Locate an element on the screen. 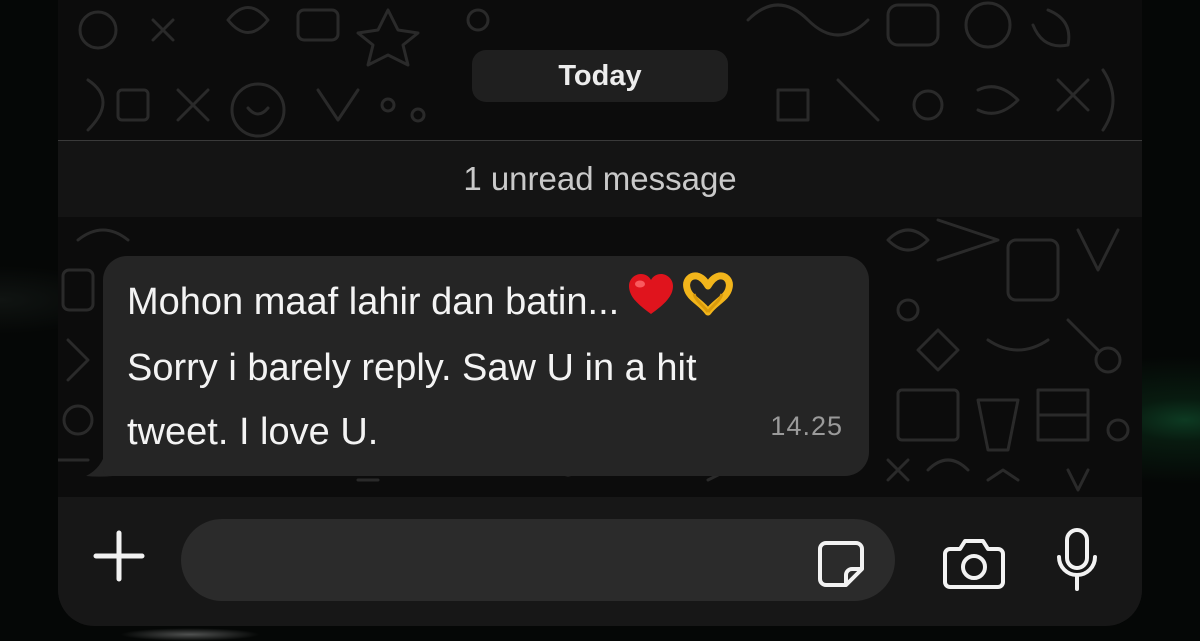 The width and height of the screenshot is (1200, 641). home-indicator-glow is located at coordinates (190, 634).